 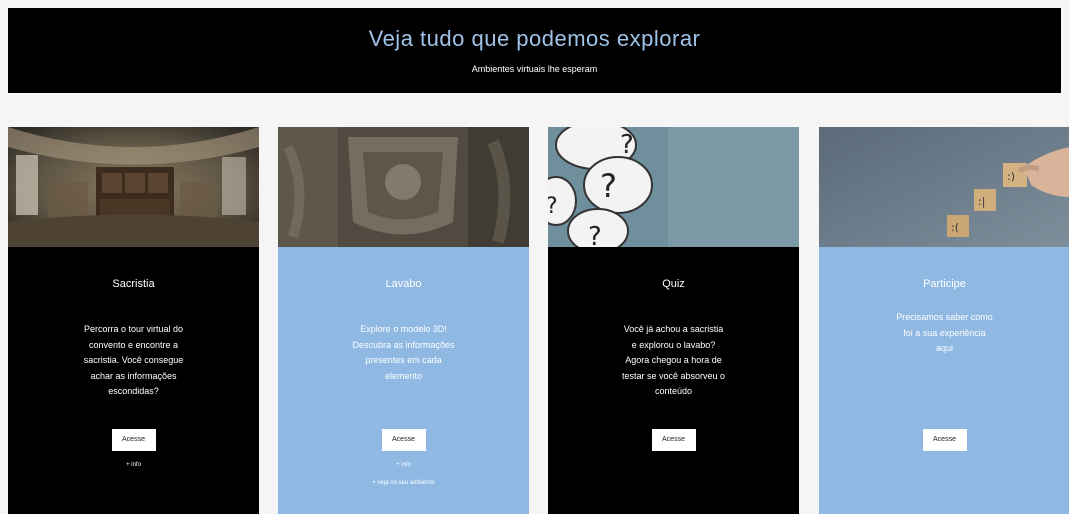 I want to click on page-subtitle: Ambientes virtuais lhe esperam, so click(x=534, y=69).